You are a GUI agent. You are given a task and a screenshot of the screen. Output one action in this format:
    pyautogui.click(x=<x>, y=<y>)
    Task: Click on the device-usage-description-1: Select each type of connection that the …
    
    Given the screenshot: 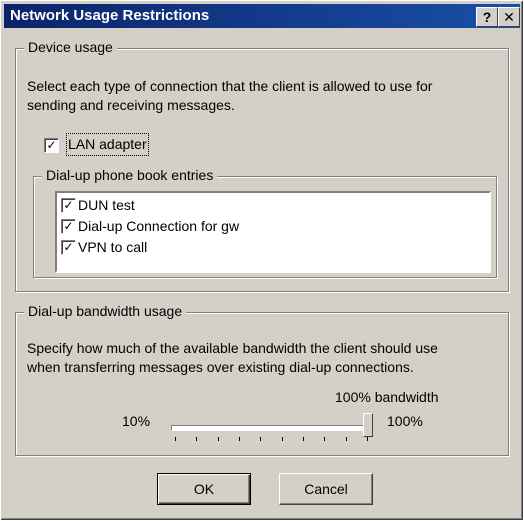 What is the action you would take?
    pyautogui.click(x=230, y=86)
    